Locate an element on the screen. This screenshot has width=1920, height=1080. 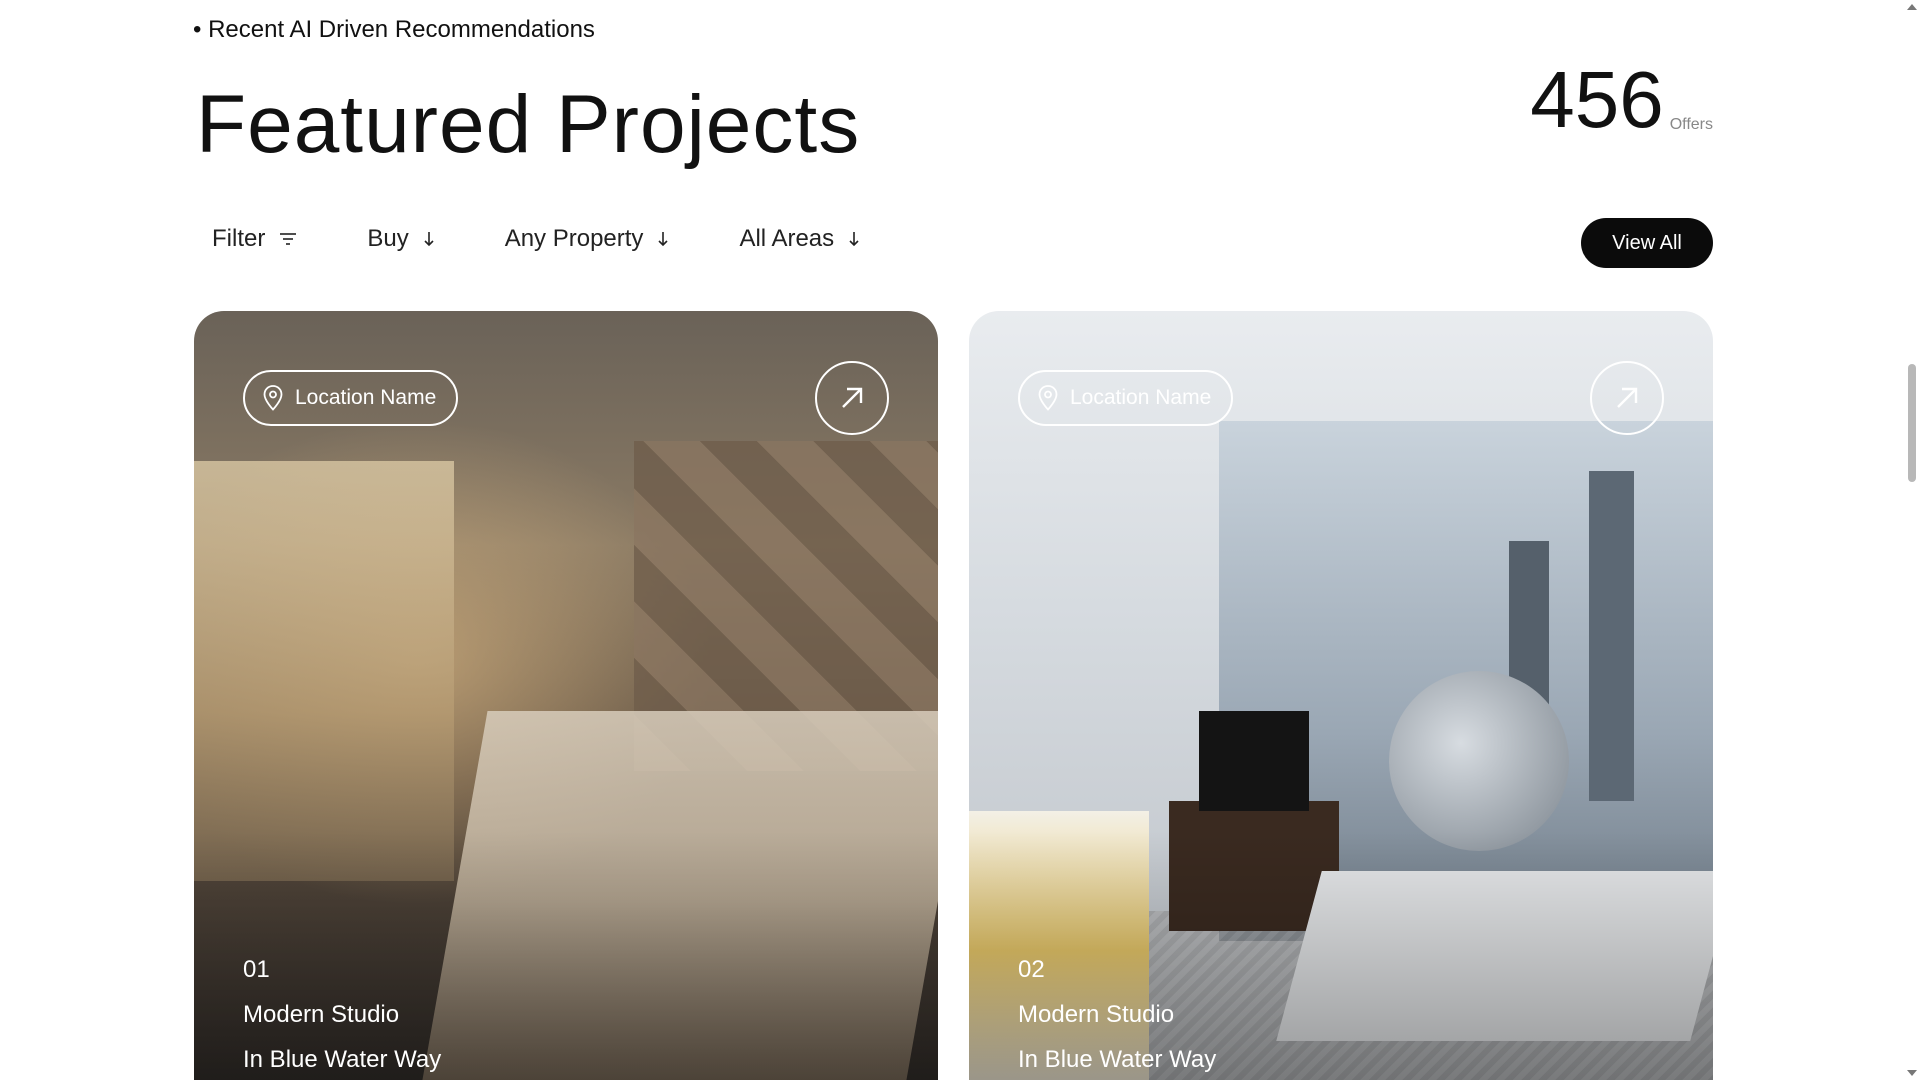
card-info: 02 Modern Studio In Blue Water Way is located at coordinates (1117, 1013).